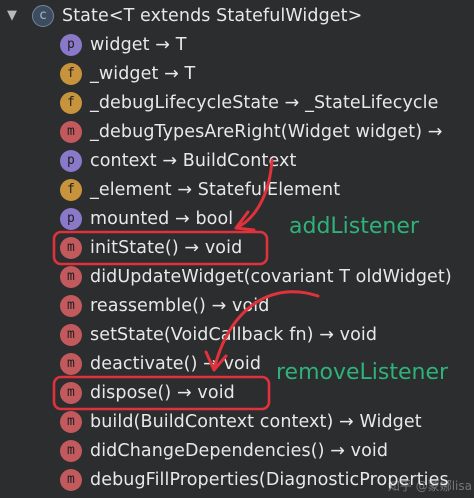 The image size is (474, 498). I want to click on tree-item-label: _debugTypesAreRight(Widget widget) →, so click(266, 131).